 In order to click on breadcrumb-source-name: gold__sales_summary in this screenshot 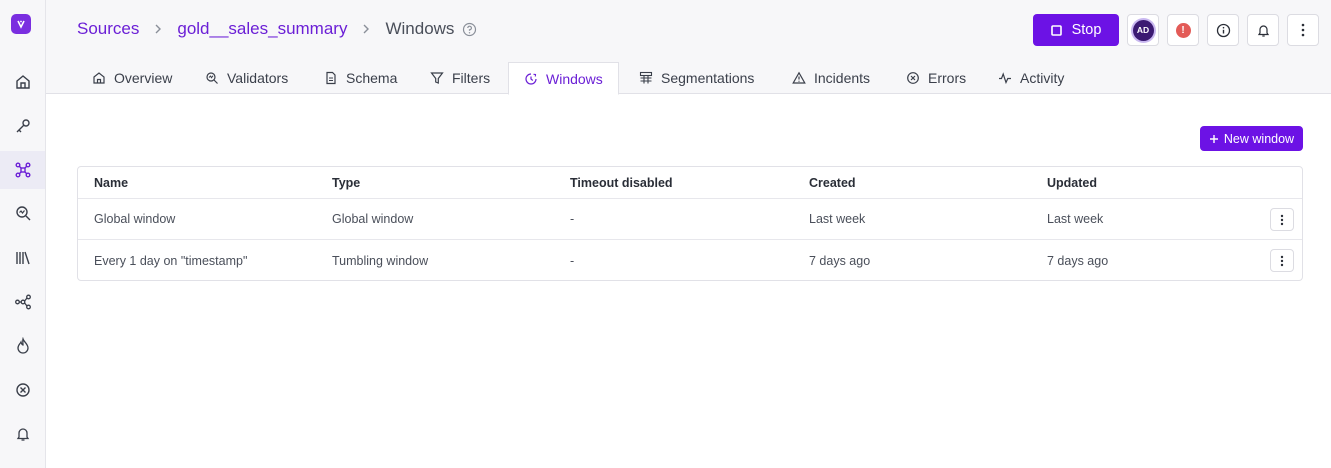, I will do `click(262, 29)`.